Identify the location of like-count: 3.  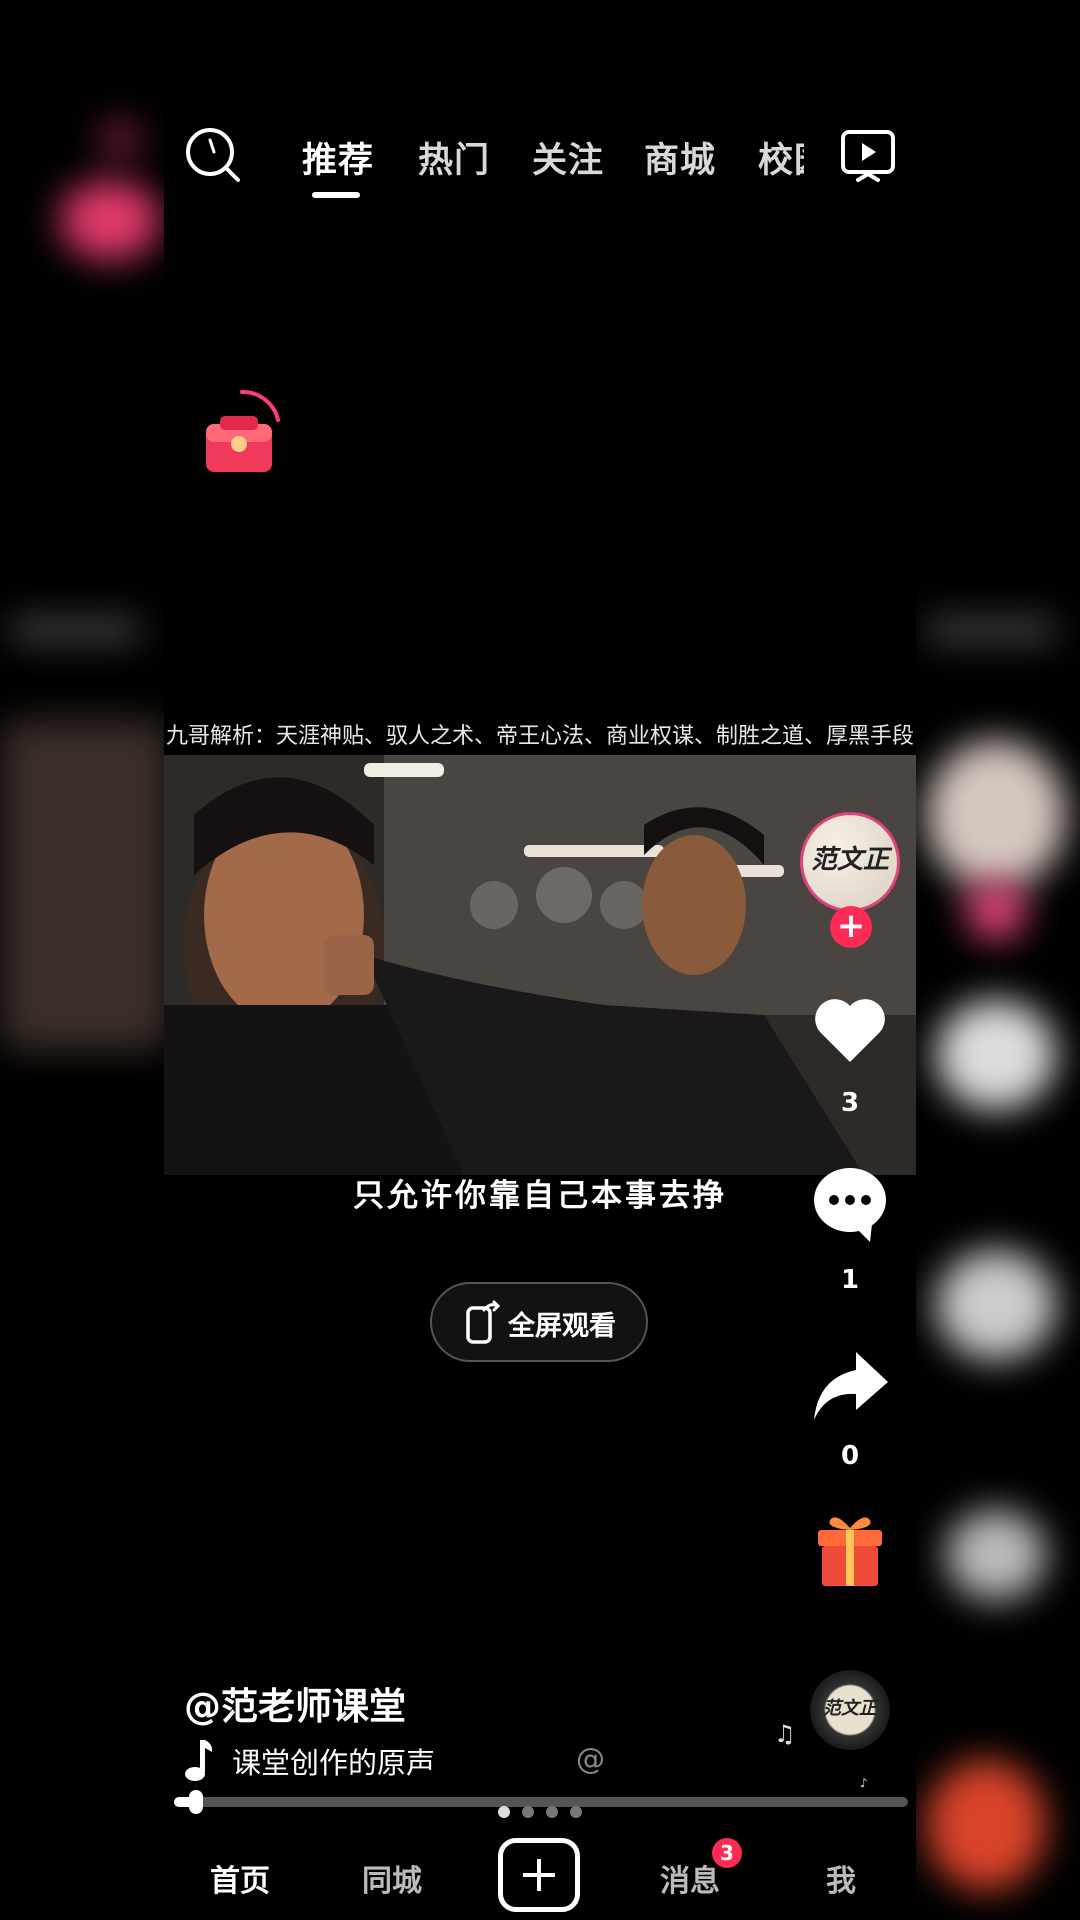
(850, 1103).